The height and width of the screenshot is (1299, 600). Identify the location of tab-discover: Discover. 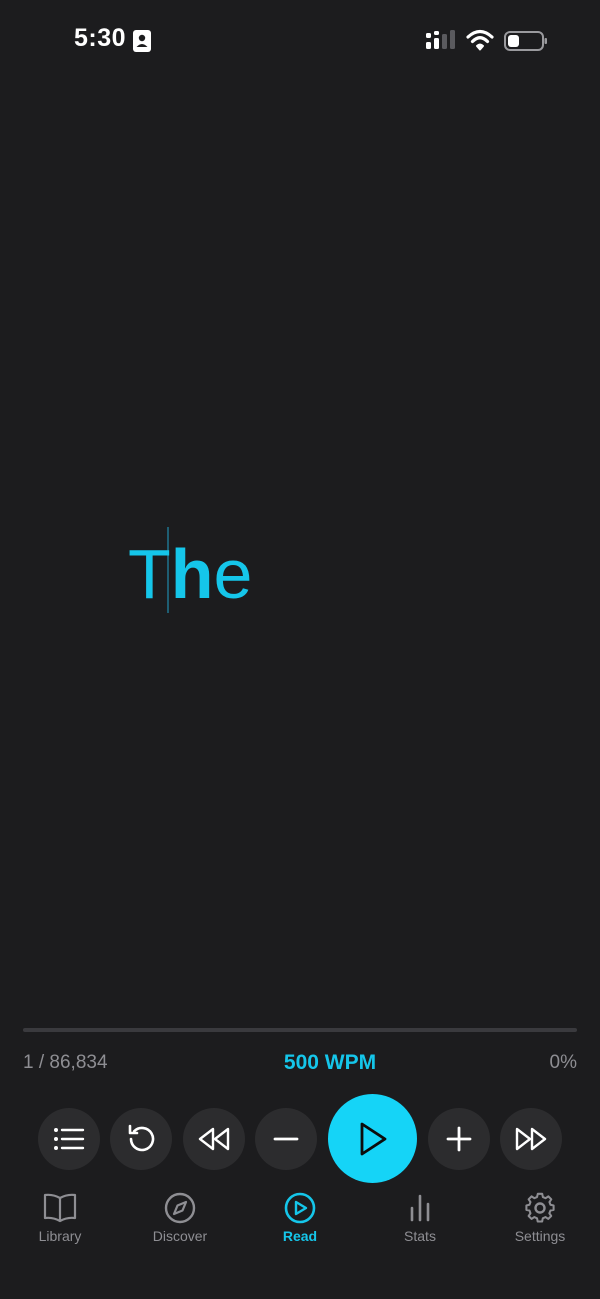
(180, 1221).